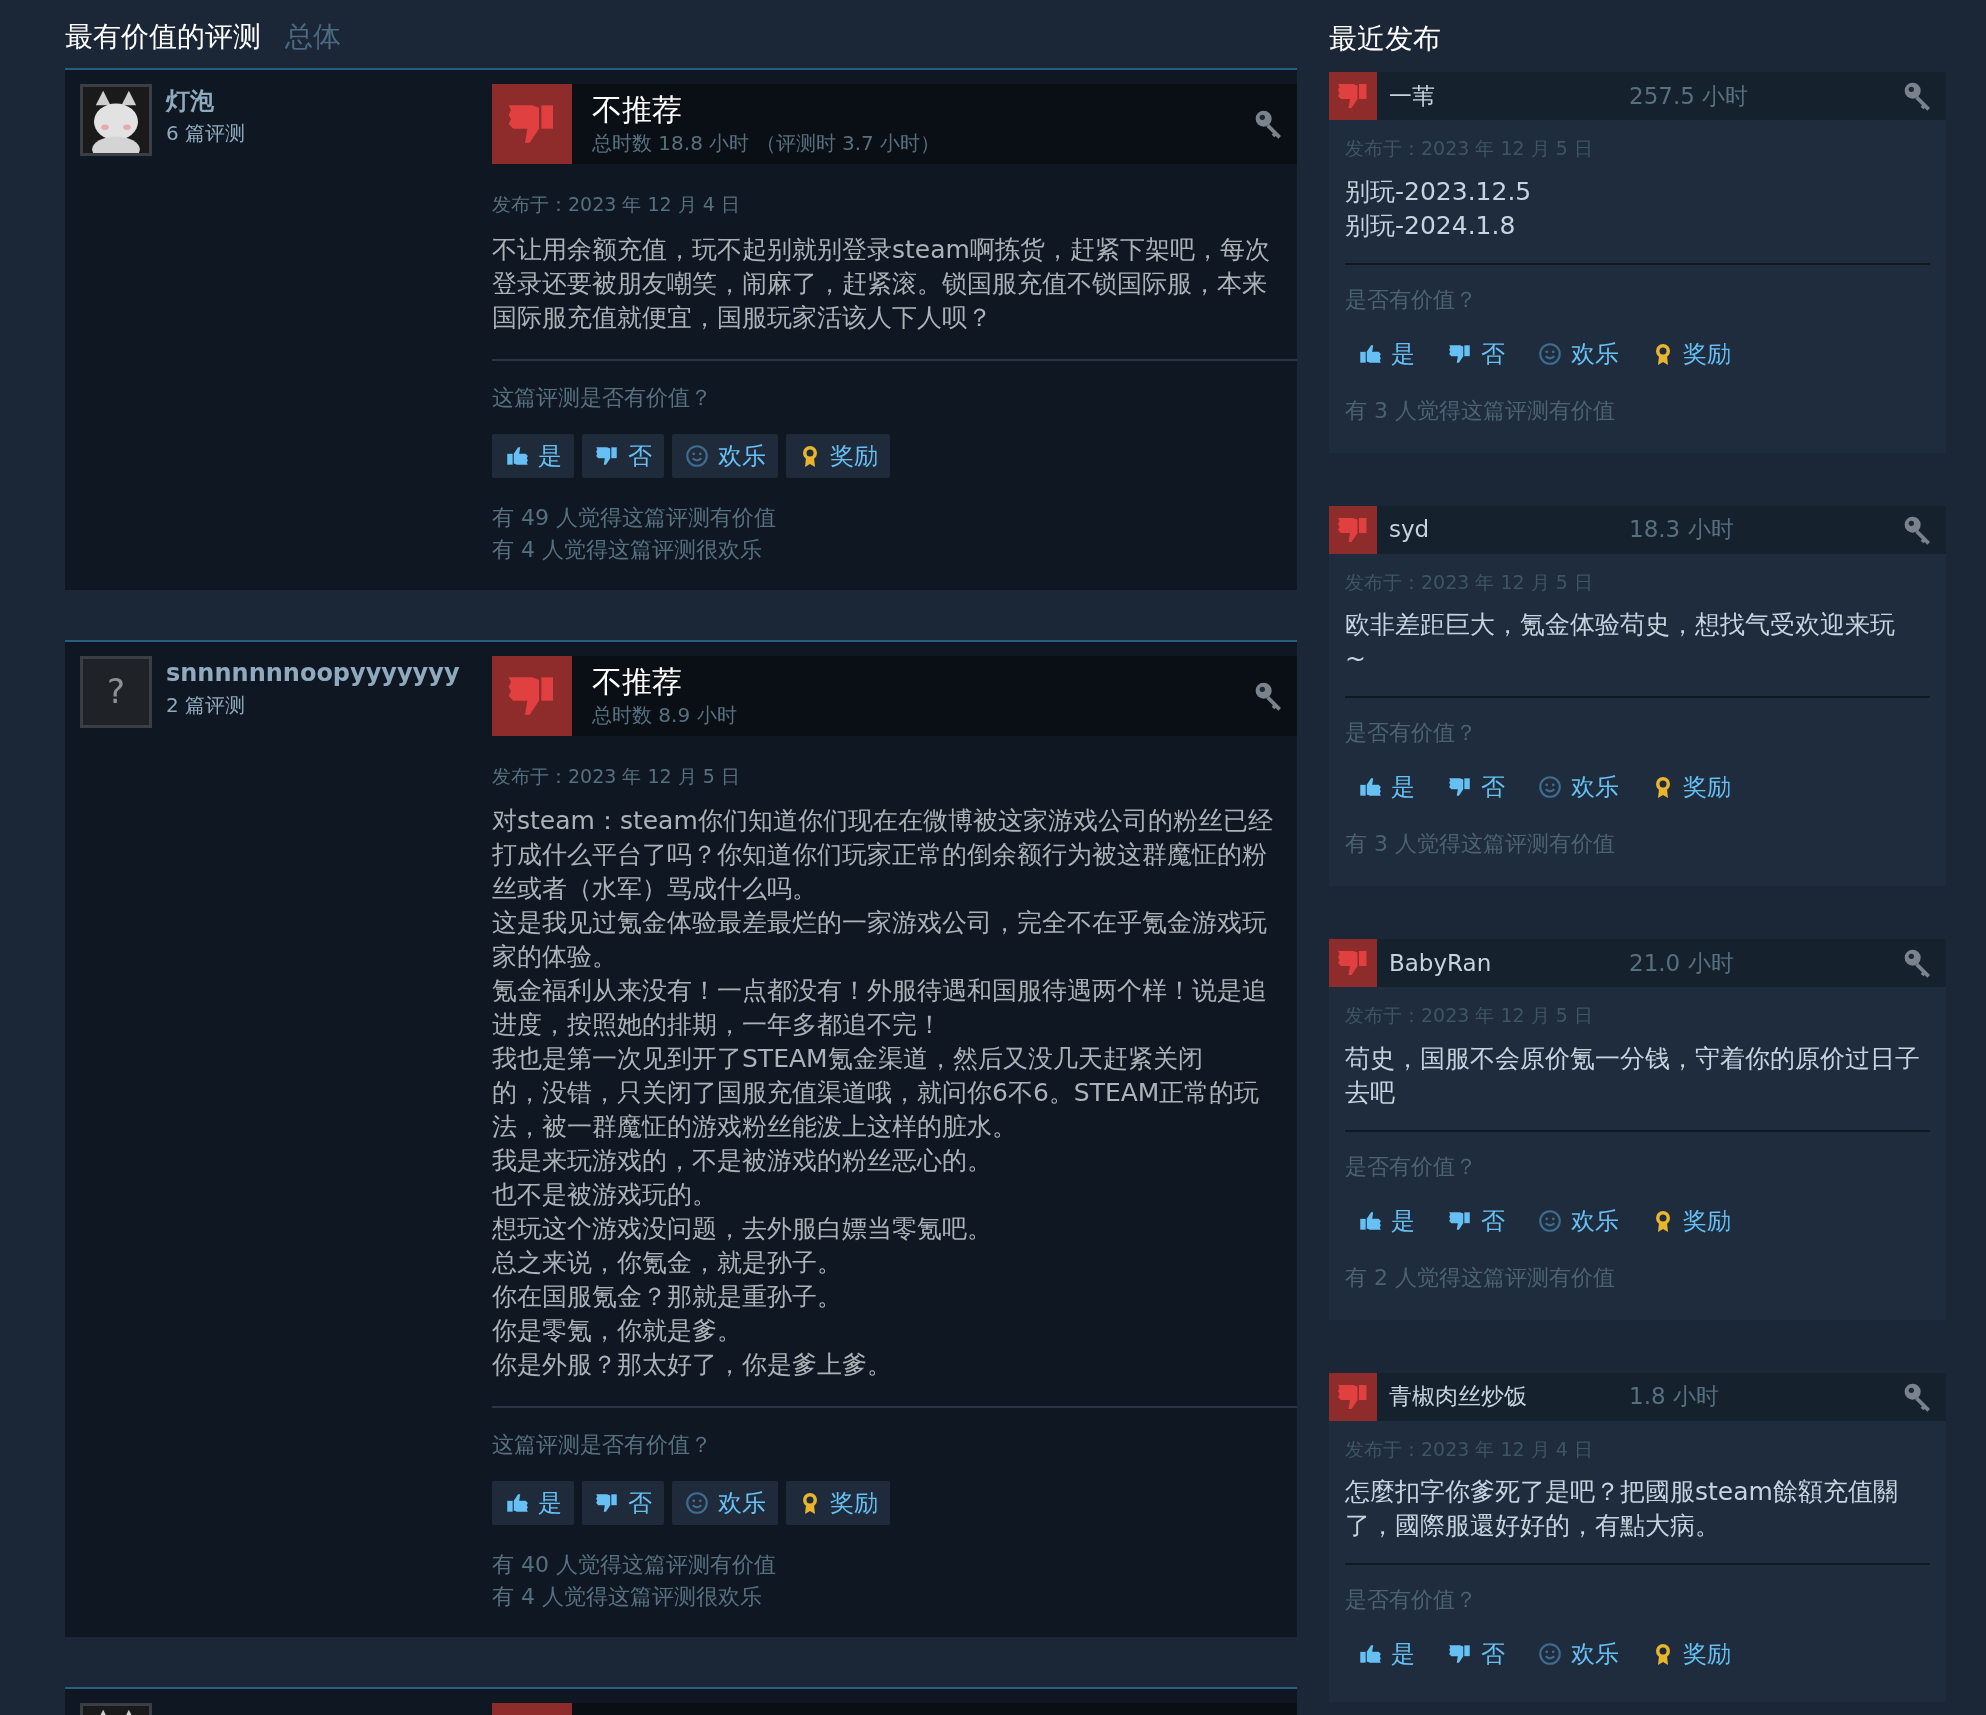  I want to click on review-text: 你在国服氪金？那就是重孙子。, so click(667, 1297).